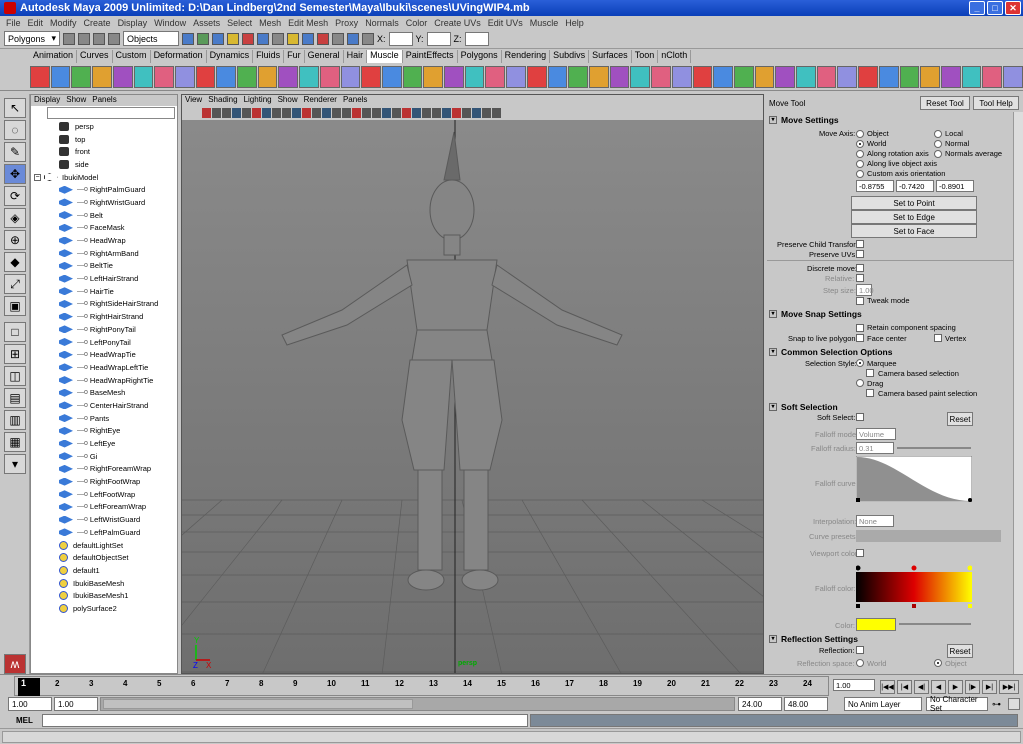  I want to click on outliner-item: —o RightHairStrand, so click(104, 316).